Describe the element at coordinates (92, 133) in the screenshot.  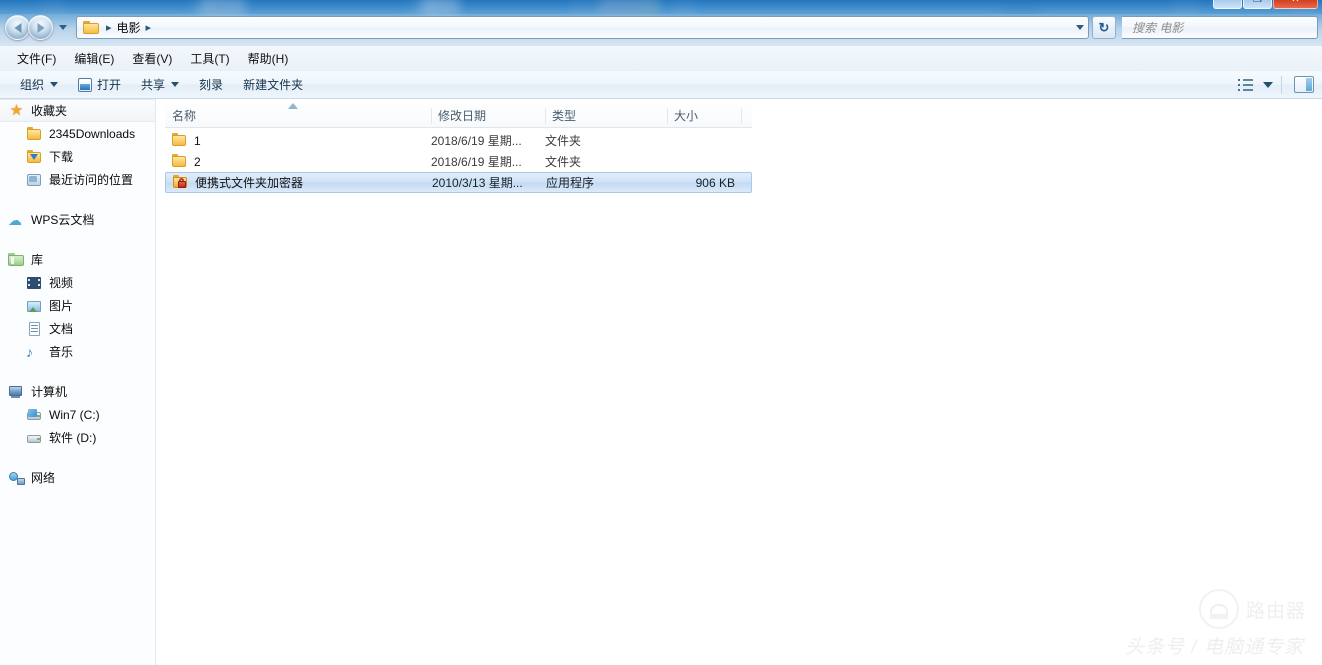
I see `sidebar-label-2345downloads: 2345Downloads` at that location.